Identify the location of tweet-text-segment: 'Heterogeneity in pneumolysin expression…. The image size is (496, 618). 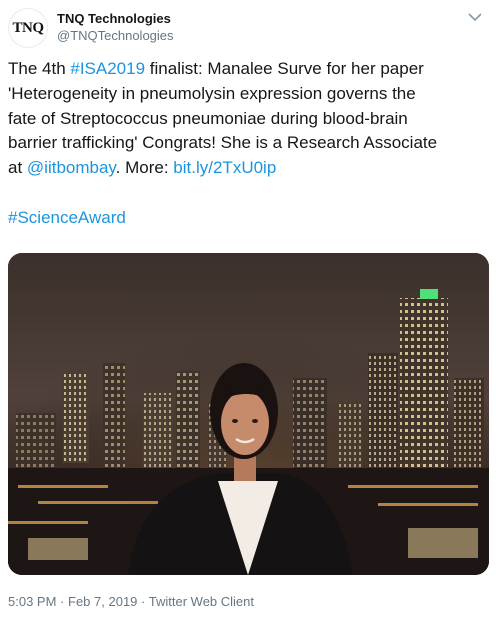
(212, 93).